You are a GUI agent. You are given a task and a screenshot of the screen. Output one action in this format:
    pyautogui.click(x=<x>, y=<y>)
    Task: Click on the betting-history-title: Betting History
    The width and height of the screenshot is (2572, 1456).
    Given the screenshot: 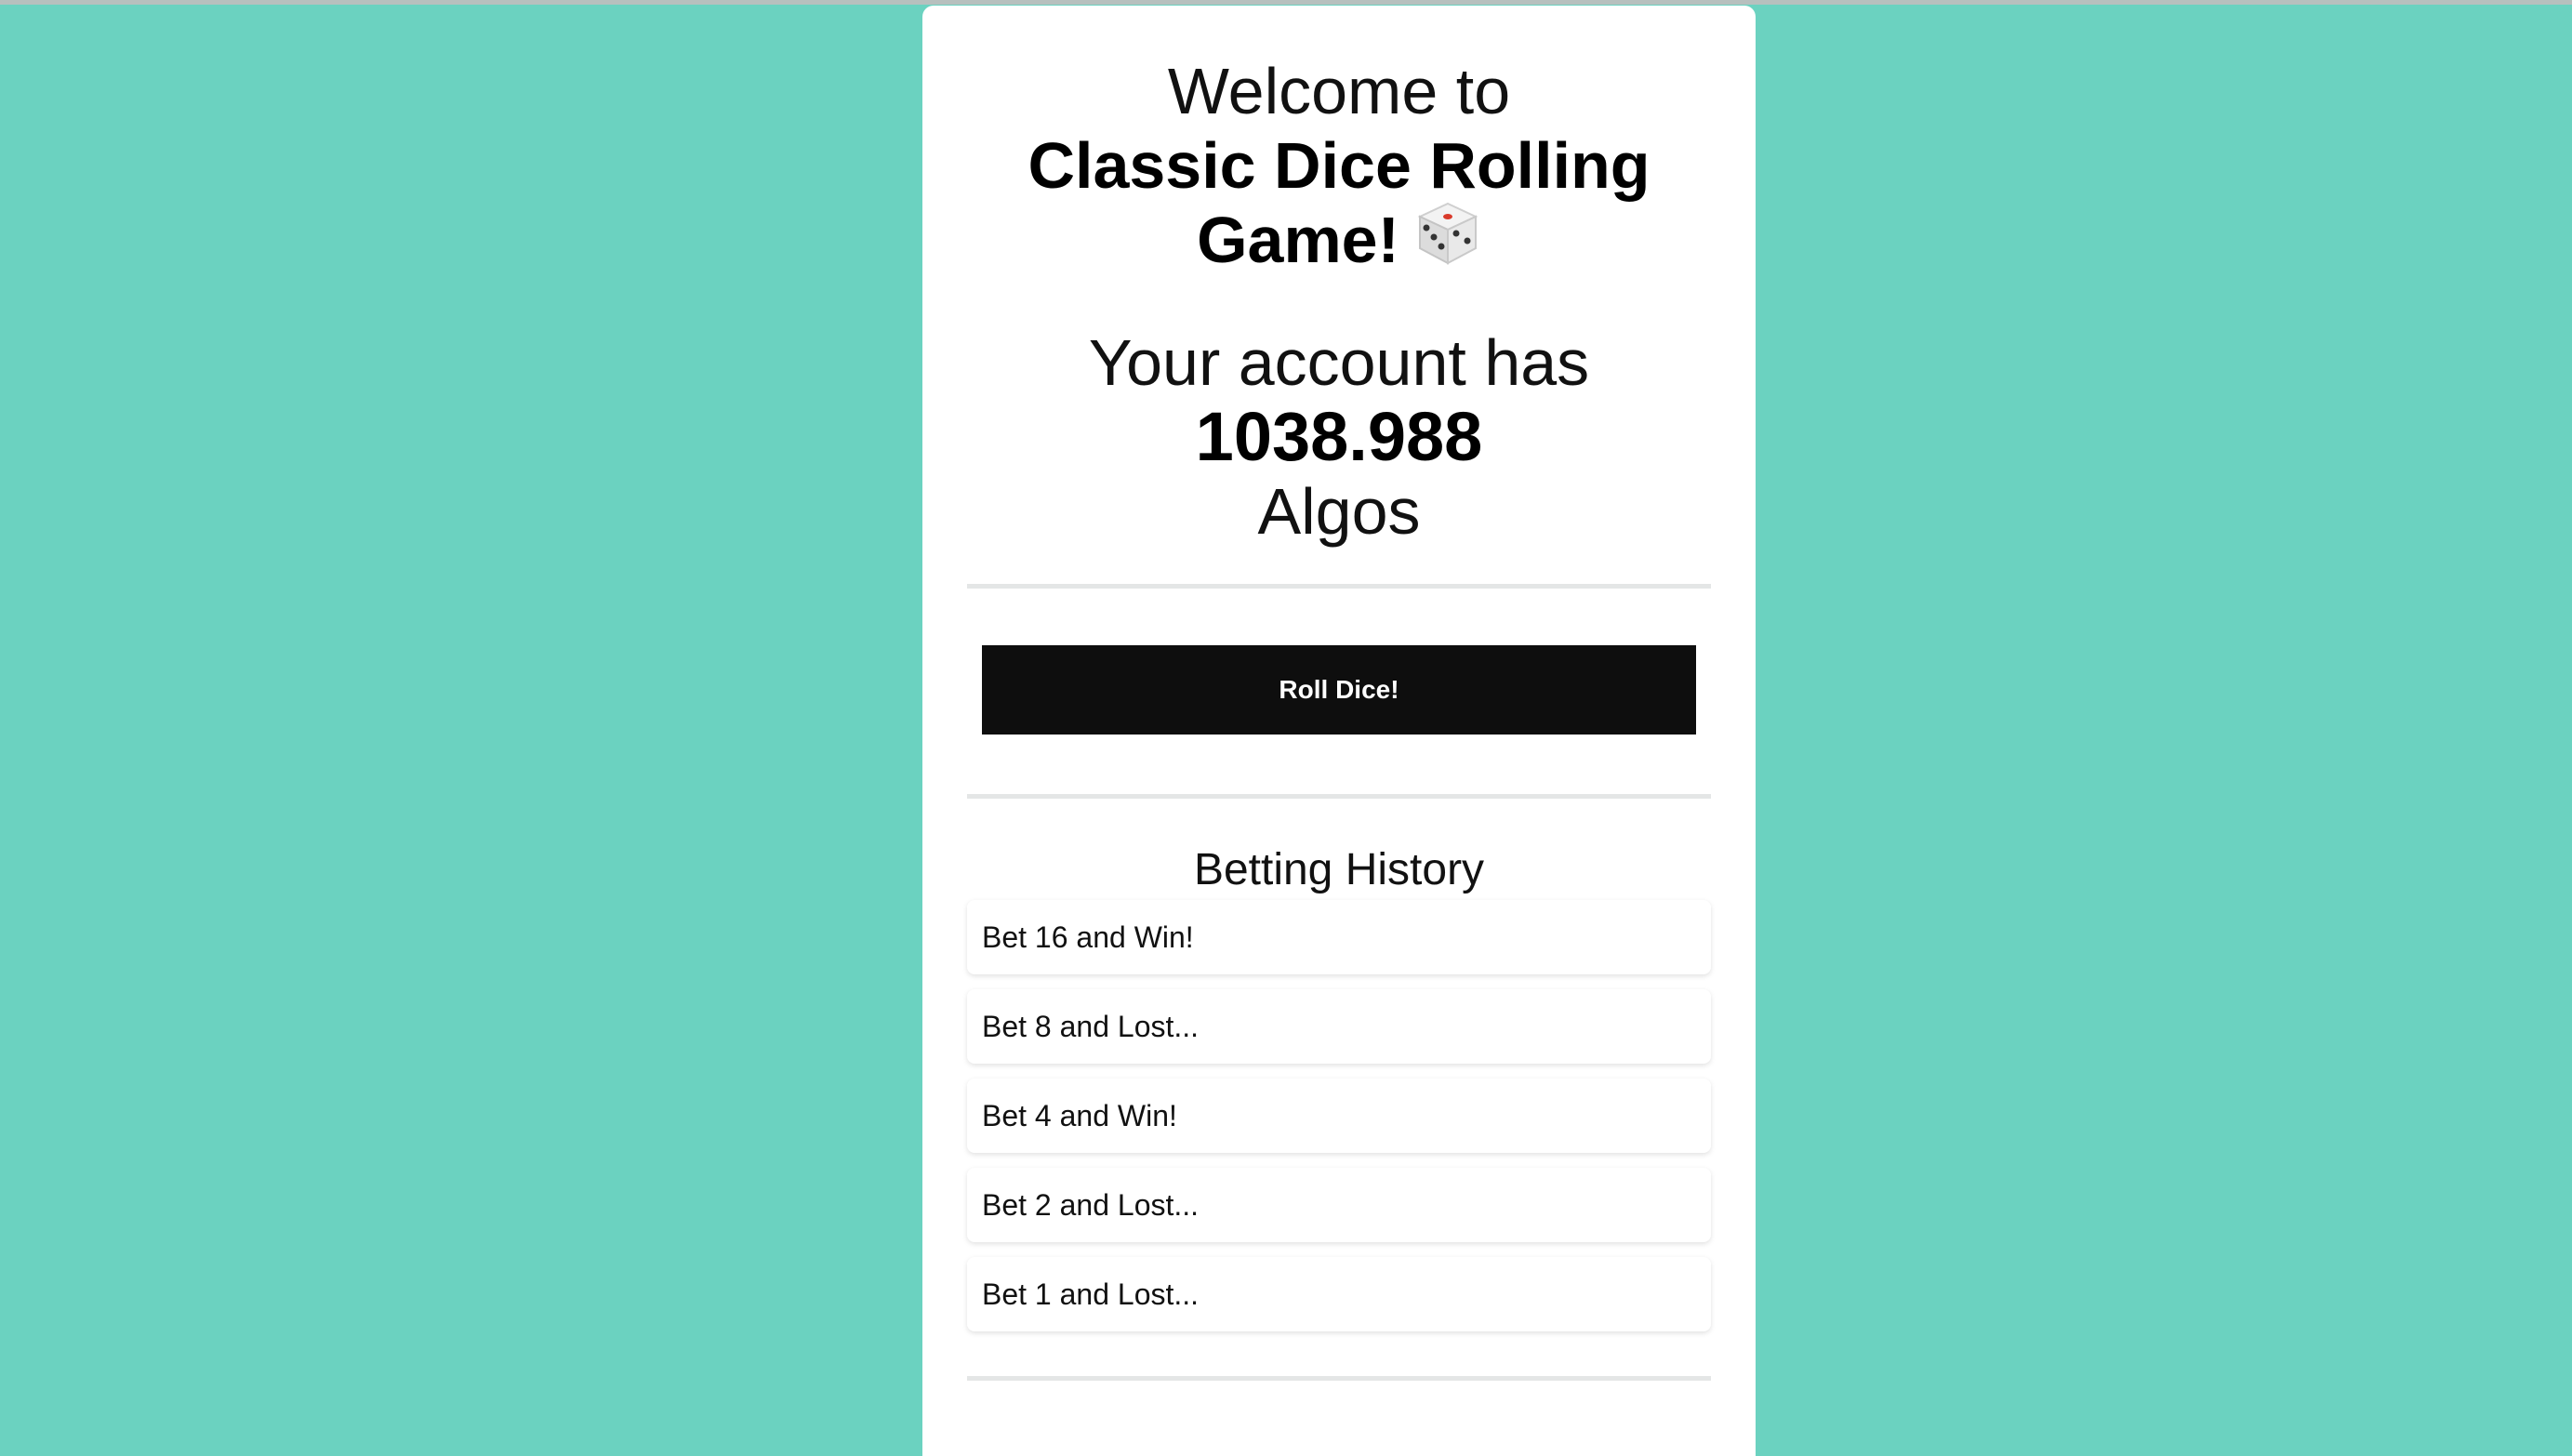 What is the action you would take?
    pyautogui.click(x=1339, y=869)
    